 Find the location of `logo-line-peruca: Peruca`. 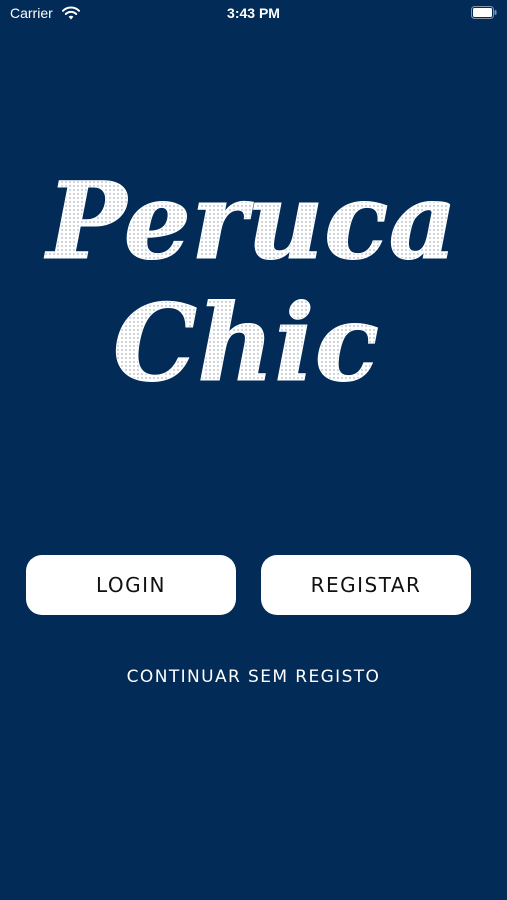

logo-line-peruca: Peruca is located at coordinates (250, 220).